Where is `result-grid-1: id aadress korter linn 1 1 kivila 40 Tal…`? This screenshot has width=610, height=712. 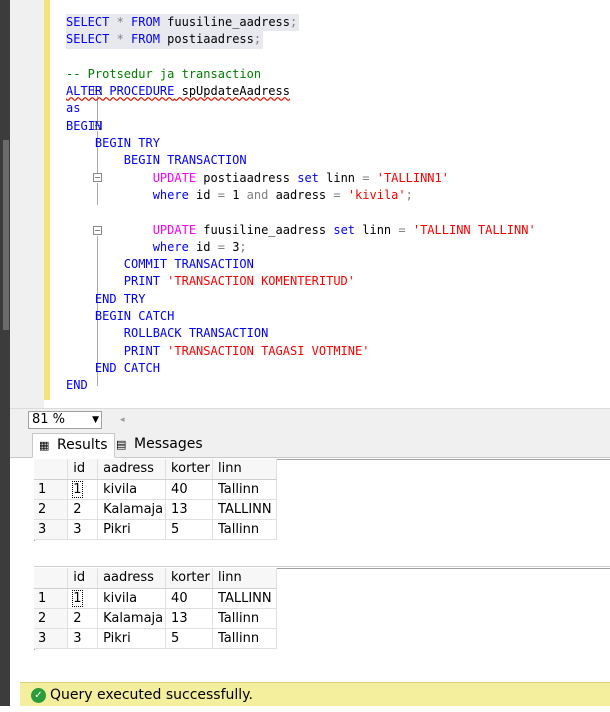
result-grid-1: id aadress korter linn 1 1 kivila 40 Tal… is located at coordinates (155, 499).